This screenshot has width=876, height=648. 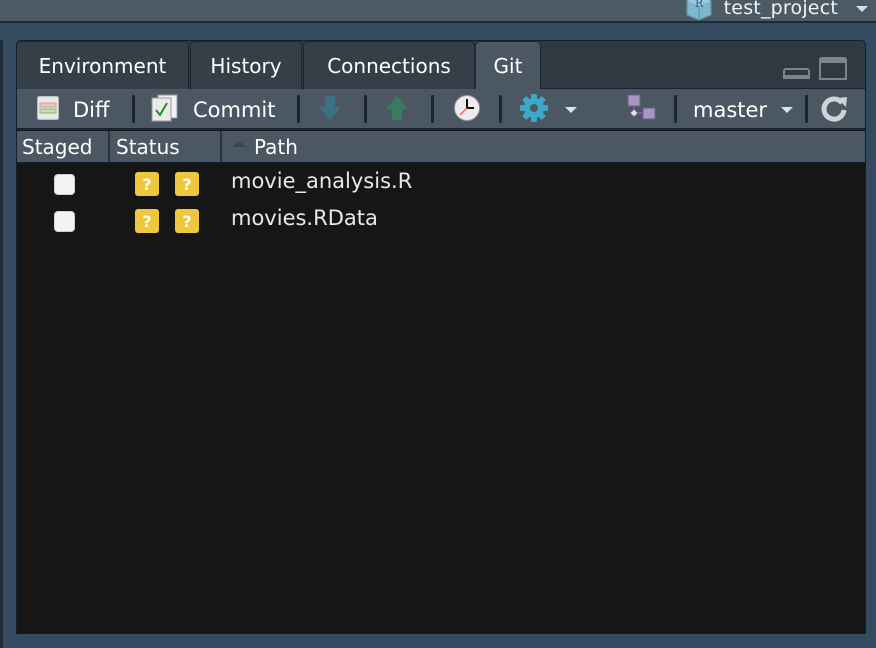 I want to click on tab-connections: Connections, so click(x=389, y=65).